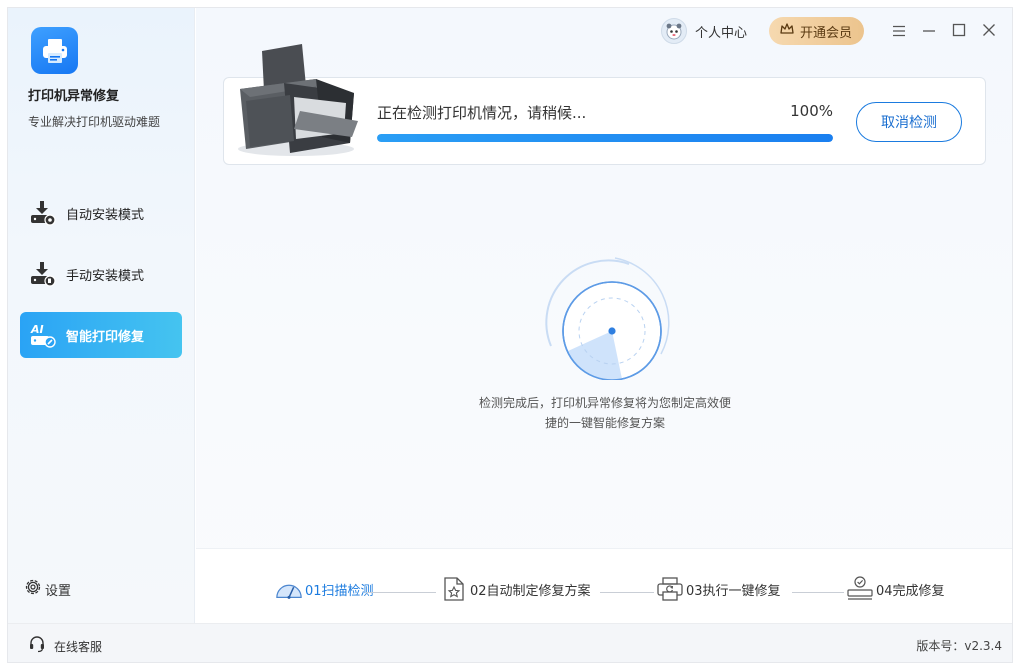 The width and height of the screenshot is (1020, 670). I want to click on step-label: 04完成修复, so click(910, 591).